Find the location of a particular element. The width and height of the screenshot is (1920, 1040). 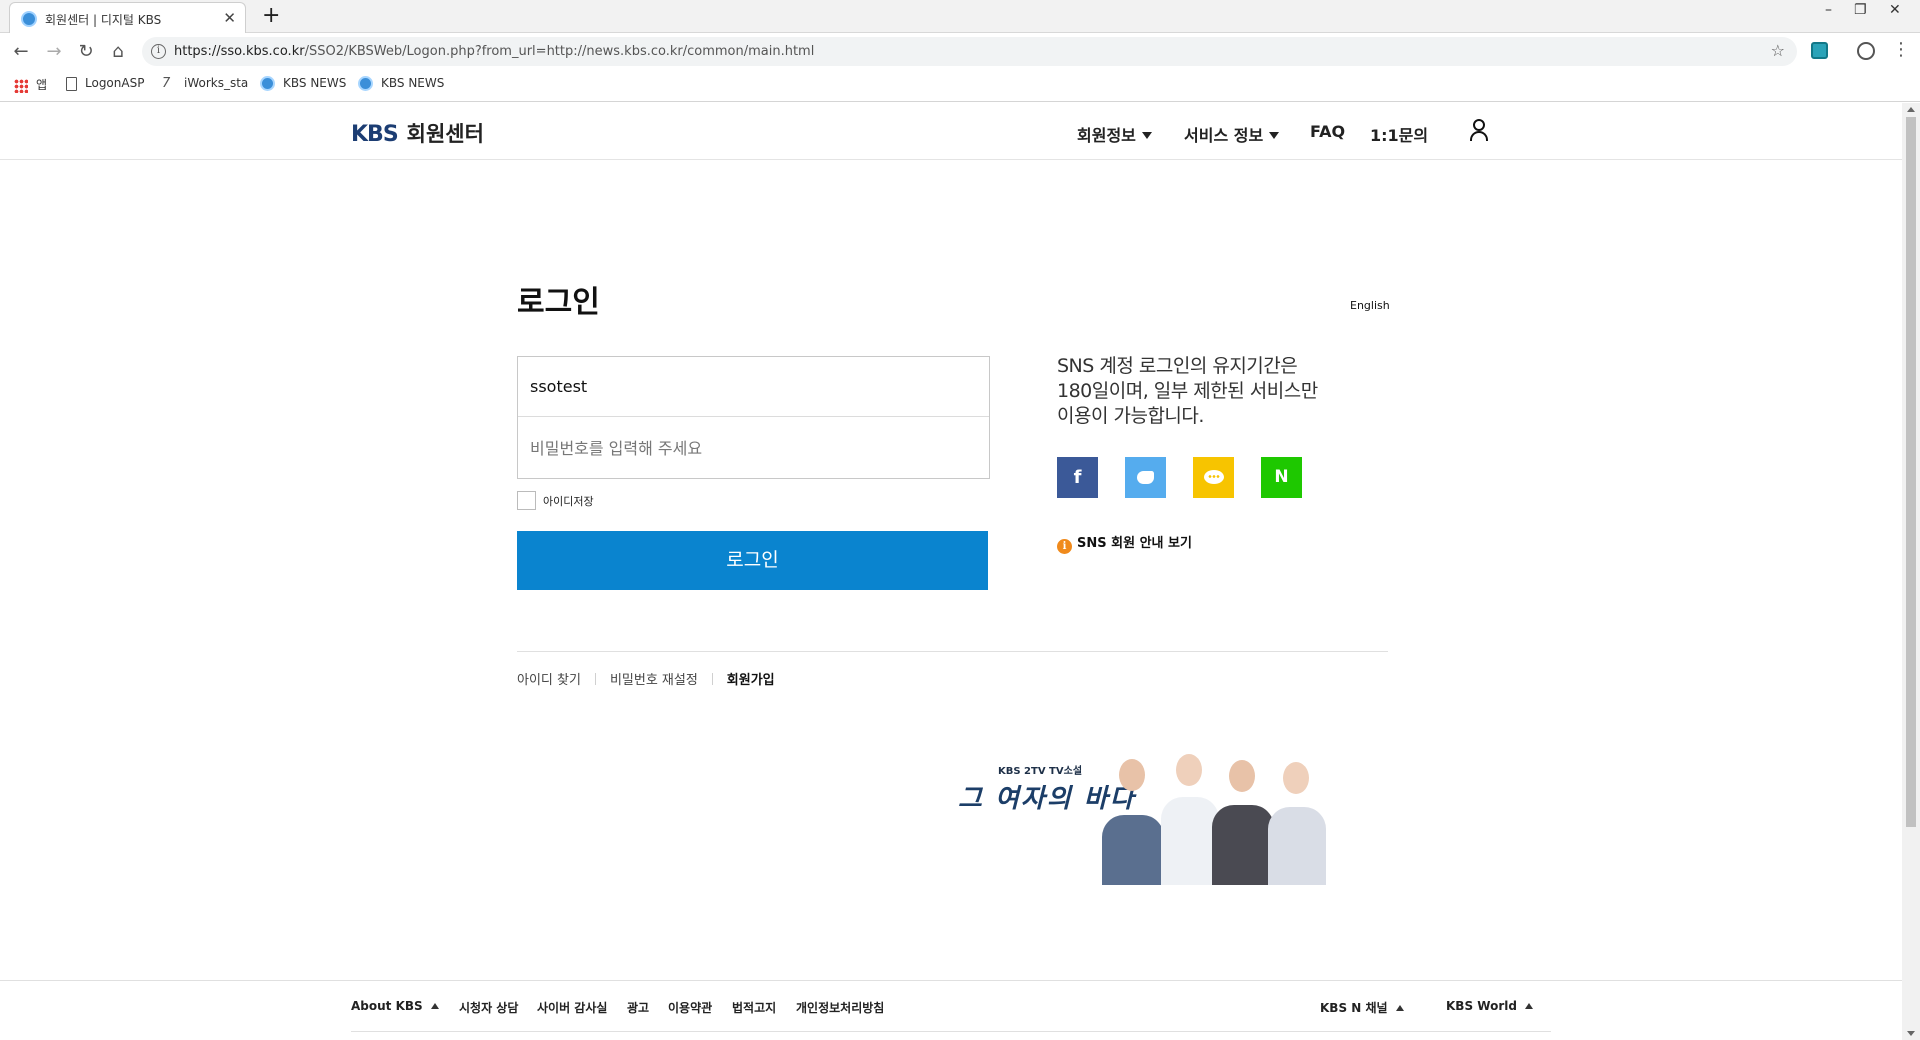

bookmark-apps: 앱 is located at coordinates (30, 86).